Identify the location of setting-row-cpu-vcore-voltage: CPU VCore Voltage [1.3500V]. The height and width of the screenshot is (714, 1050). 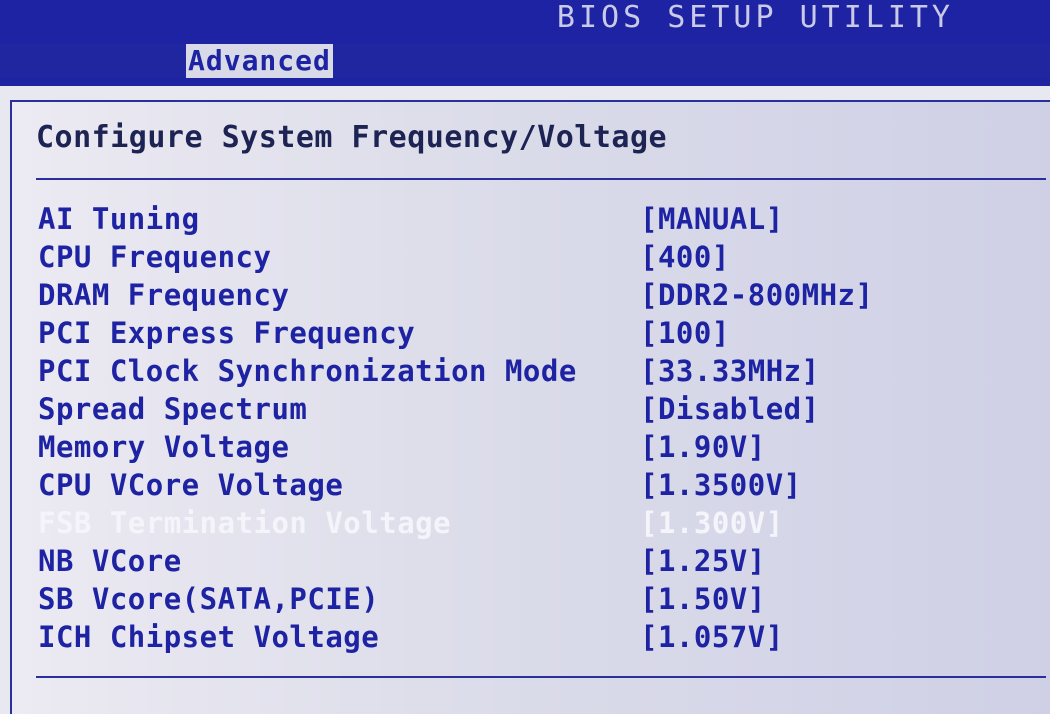
(538, 485).